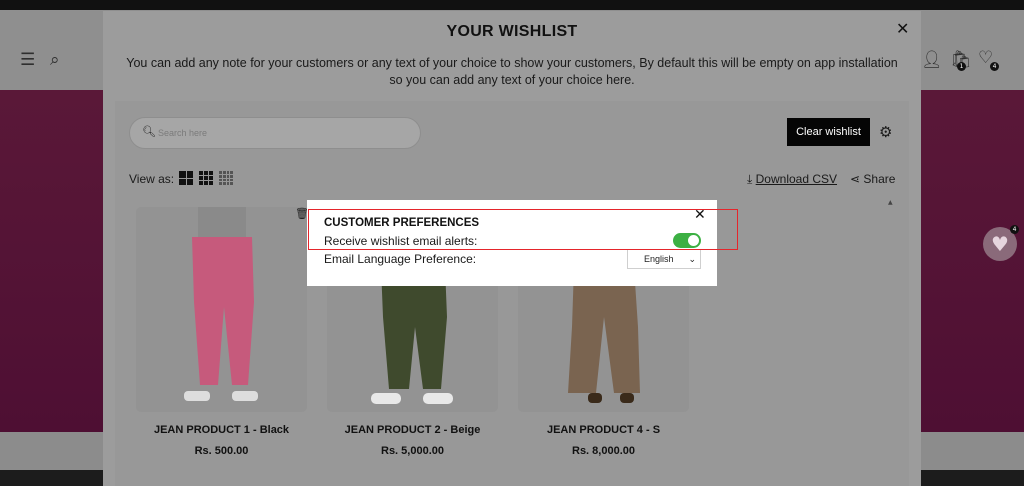 The width and height of the screenshot is (1024, 486). I want to click on email-language-label: Email Language Preference:, so click(400, 259).